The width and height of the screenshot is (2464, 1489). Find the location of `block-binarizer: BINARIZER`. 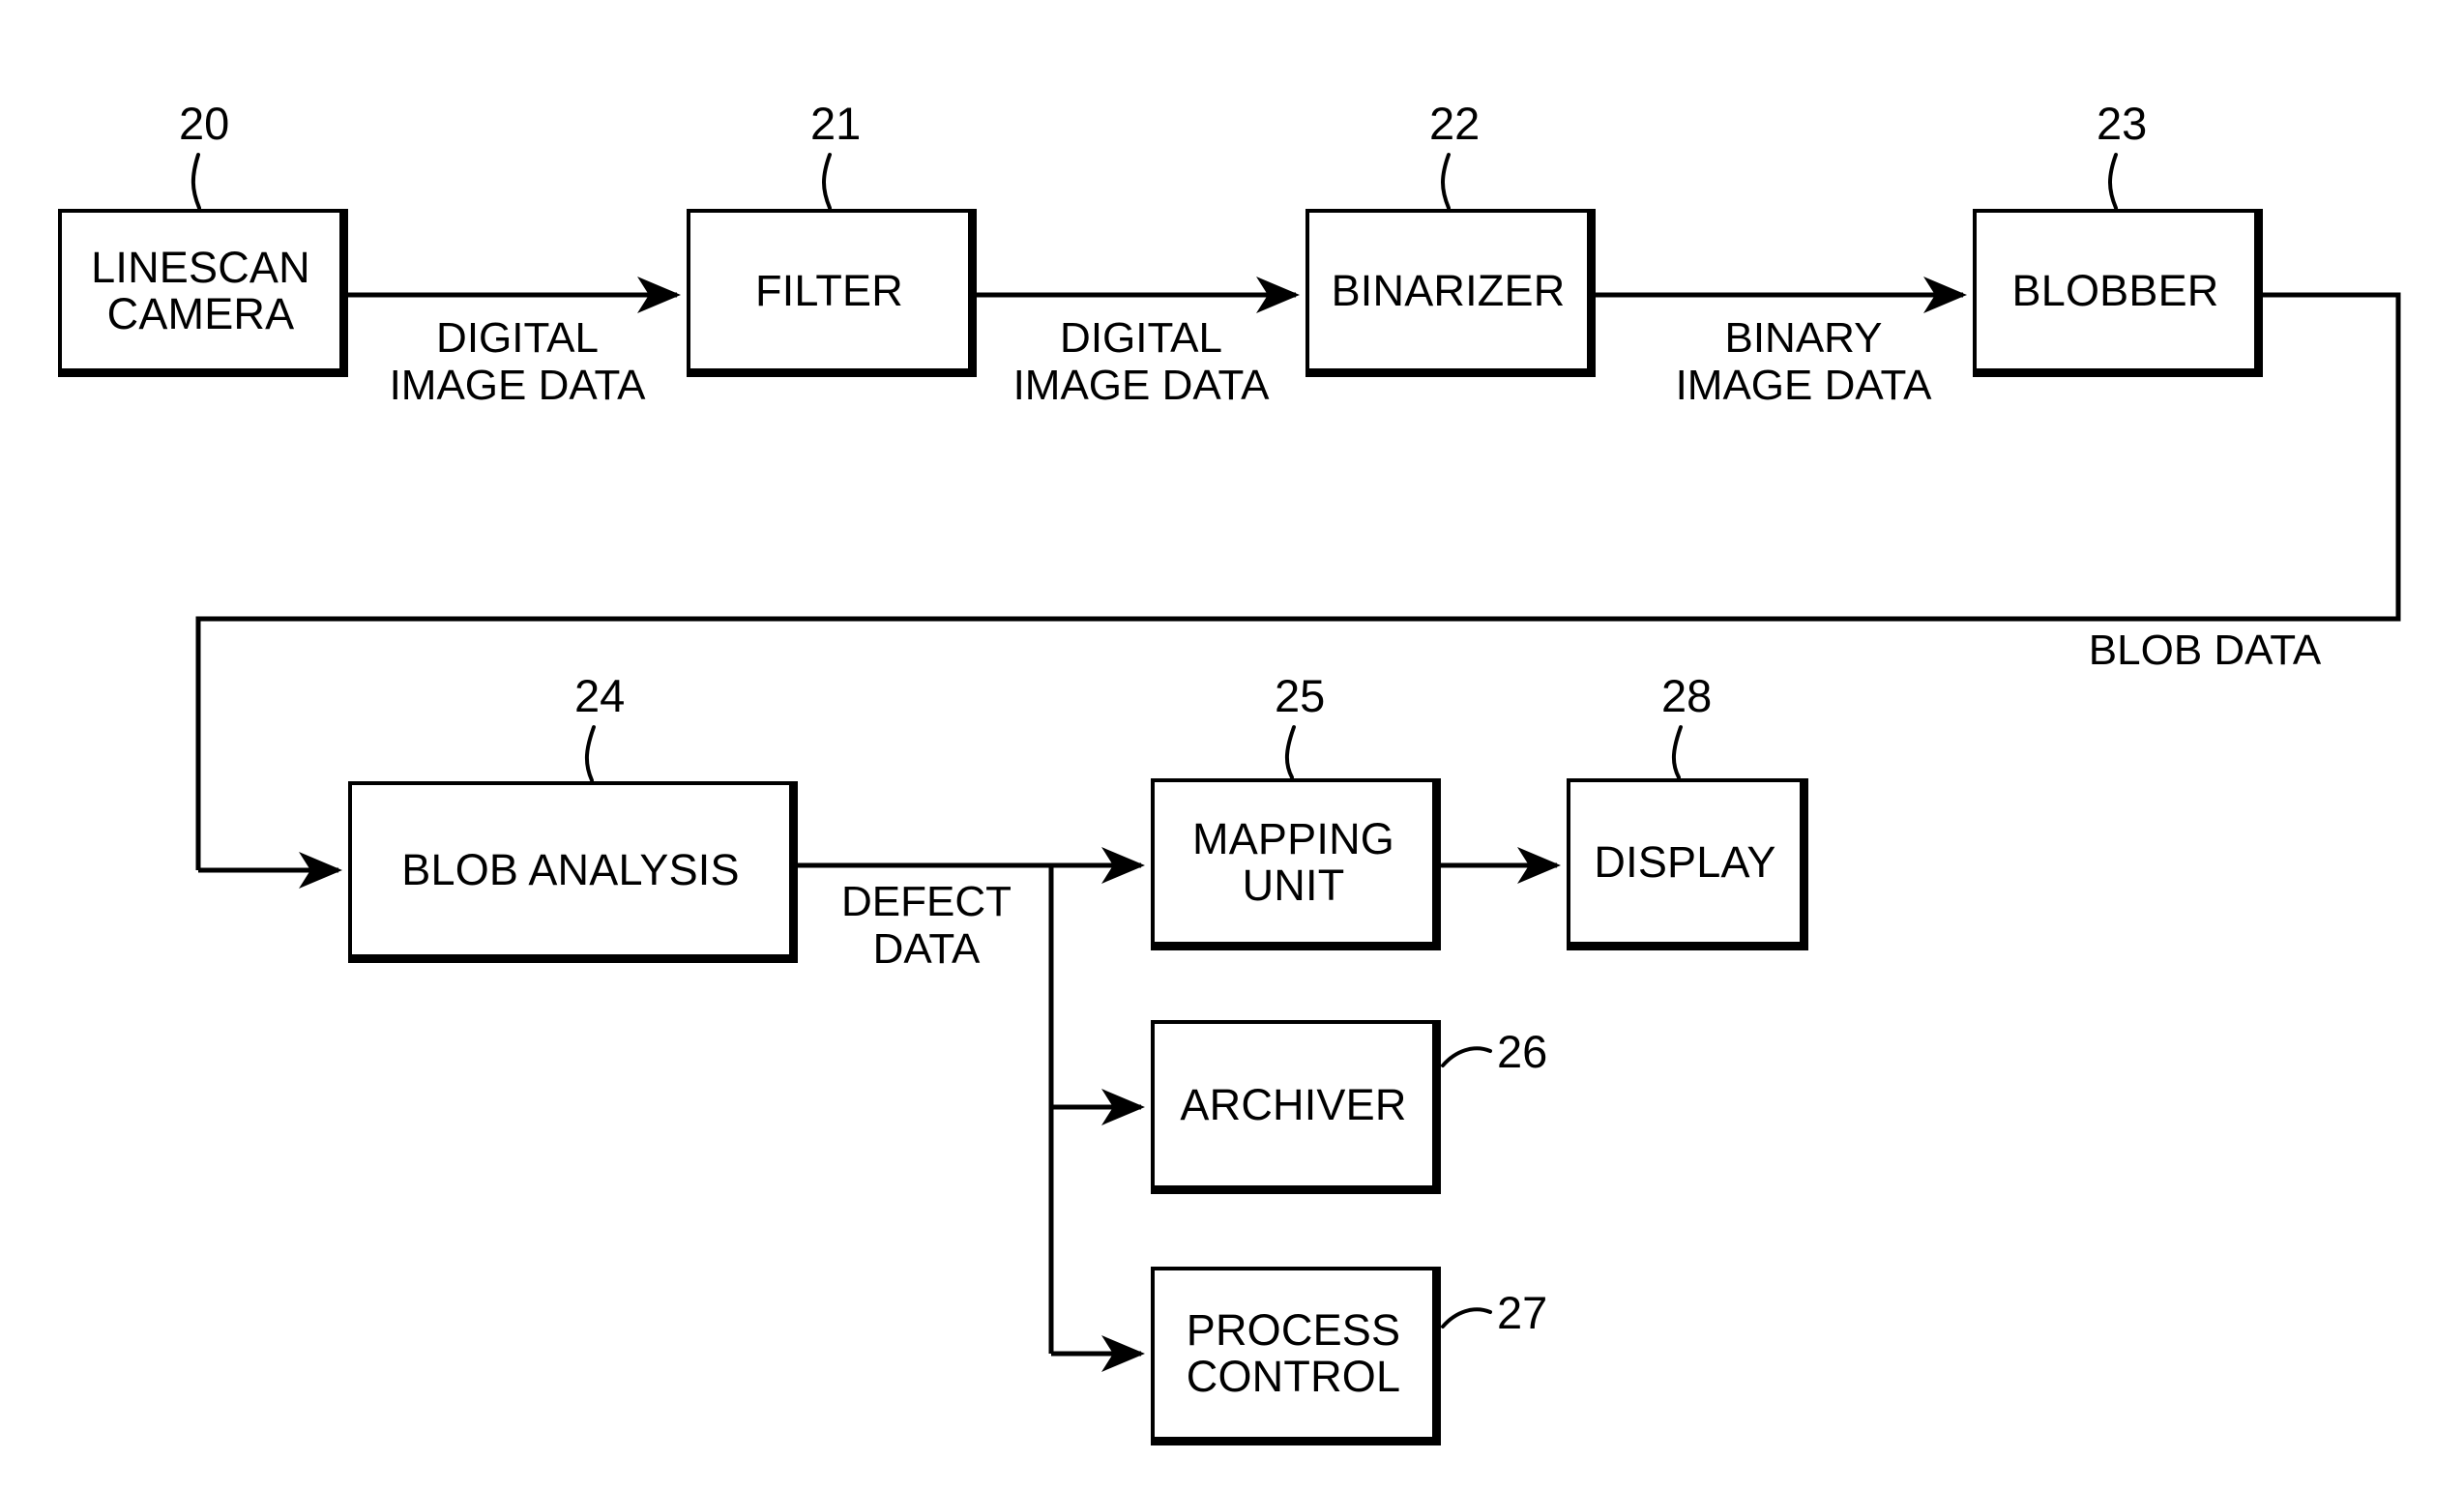

block-binarizer: BINARIZER is located at coordinates (1450, 293).